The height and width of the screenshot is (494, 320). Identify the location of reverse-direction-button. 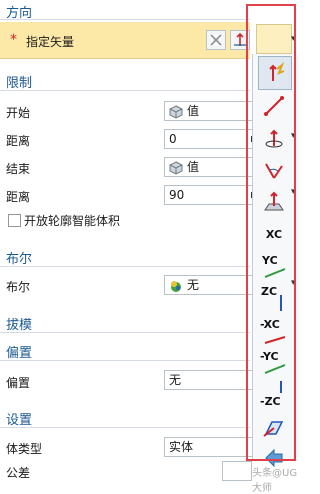
(240, 40).